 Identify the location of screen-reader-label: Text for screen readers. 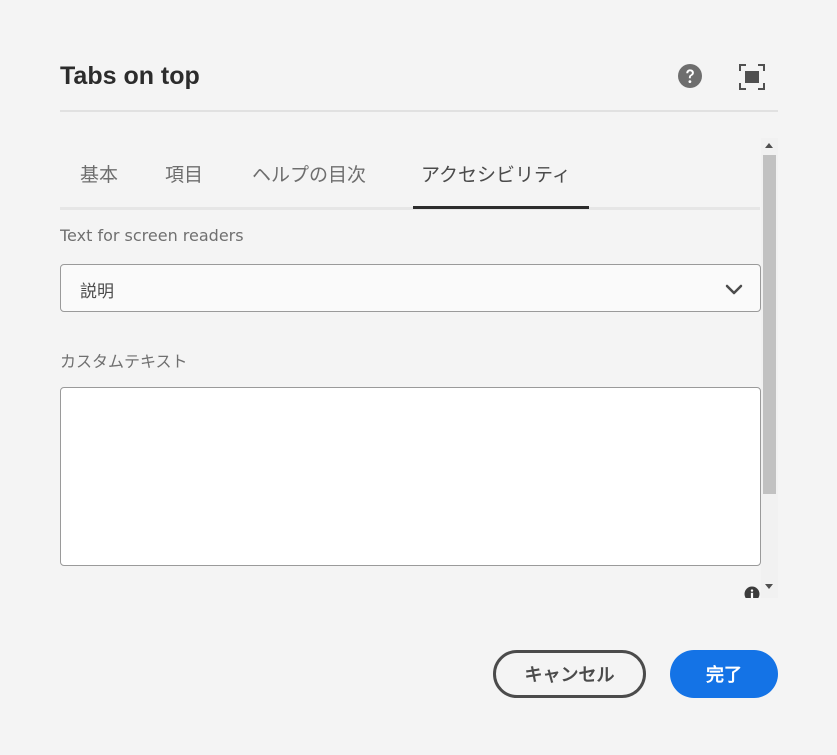
(152, 235).